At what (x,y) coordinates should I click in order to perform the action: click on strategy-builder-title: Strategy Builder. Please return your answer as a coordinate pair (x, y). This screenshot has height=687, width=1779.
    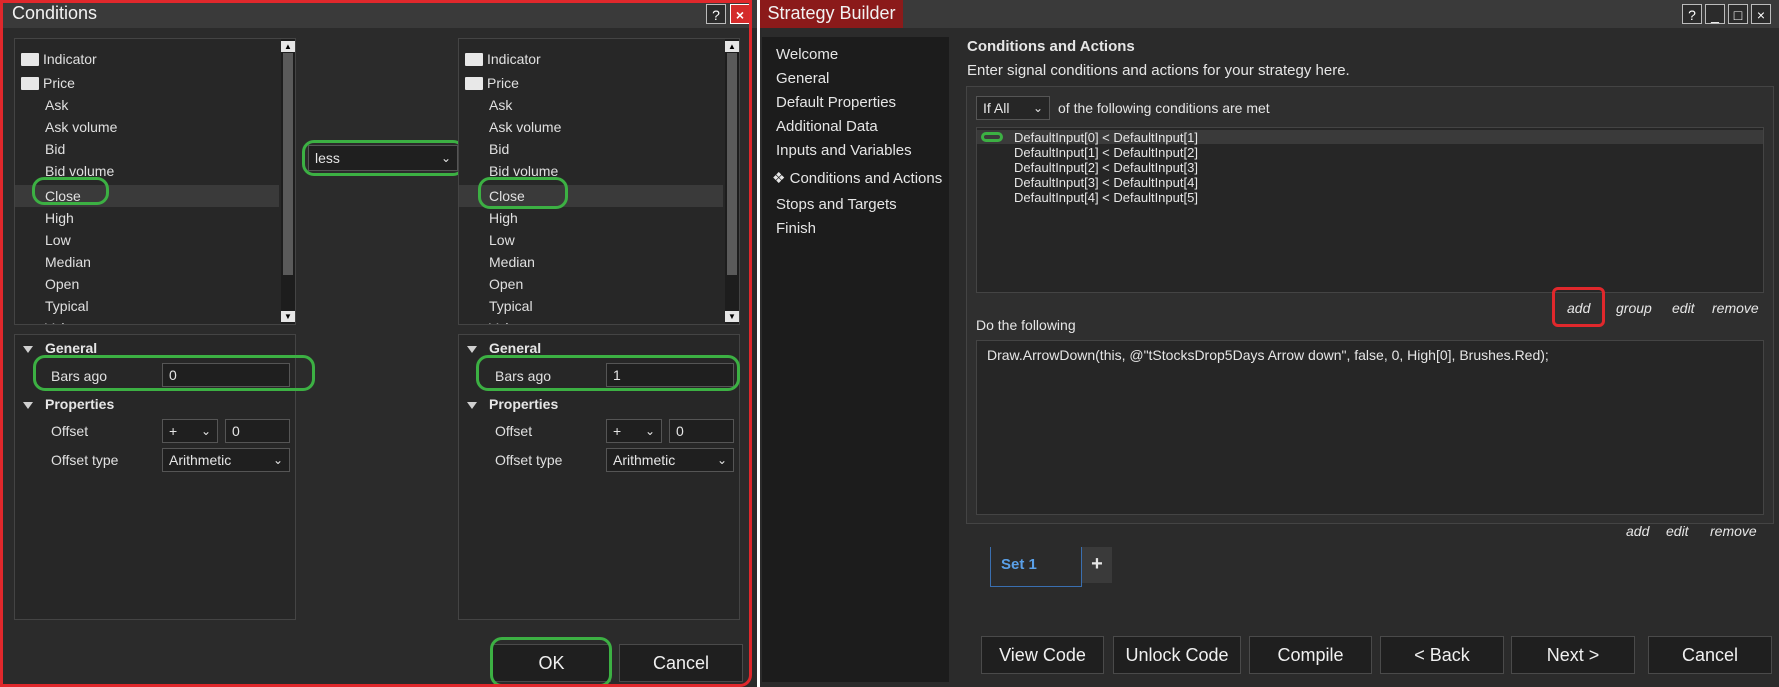
    Looking at the image, I should click on (831, 13).